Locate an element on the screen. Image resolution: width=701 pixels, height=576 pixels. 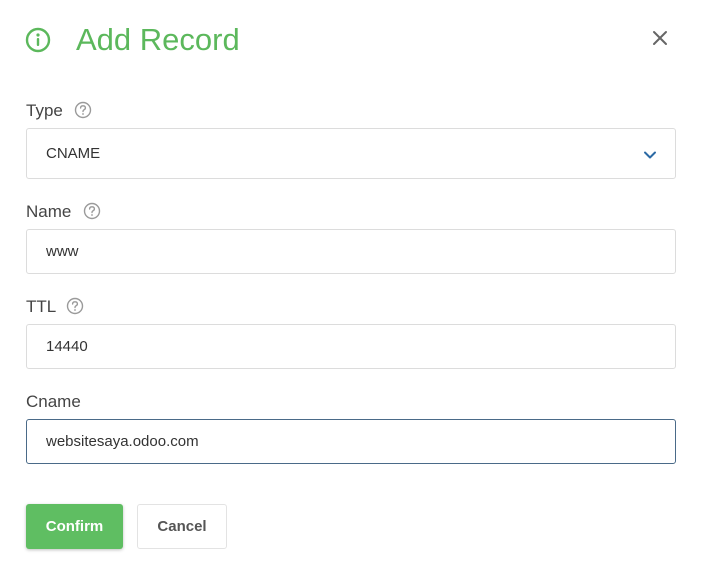
info-circle-icon is located at coordinates (38, 40).